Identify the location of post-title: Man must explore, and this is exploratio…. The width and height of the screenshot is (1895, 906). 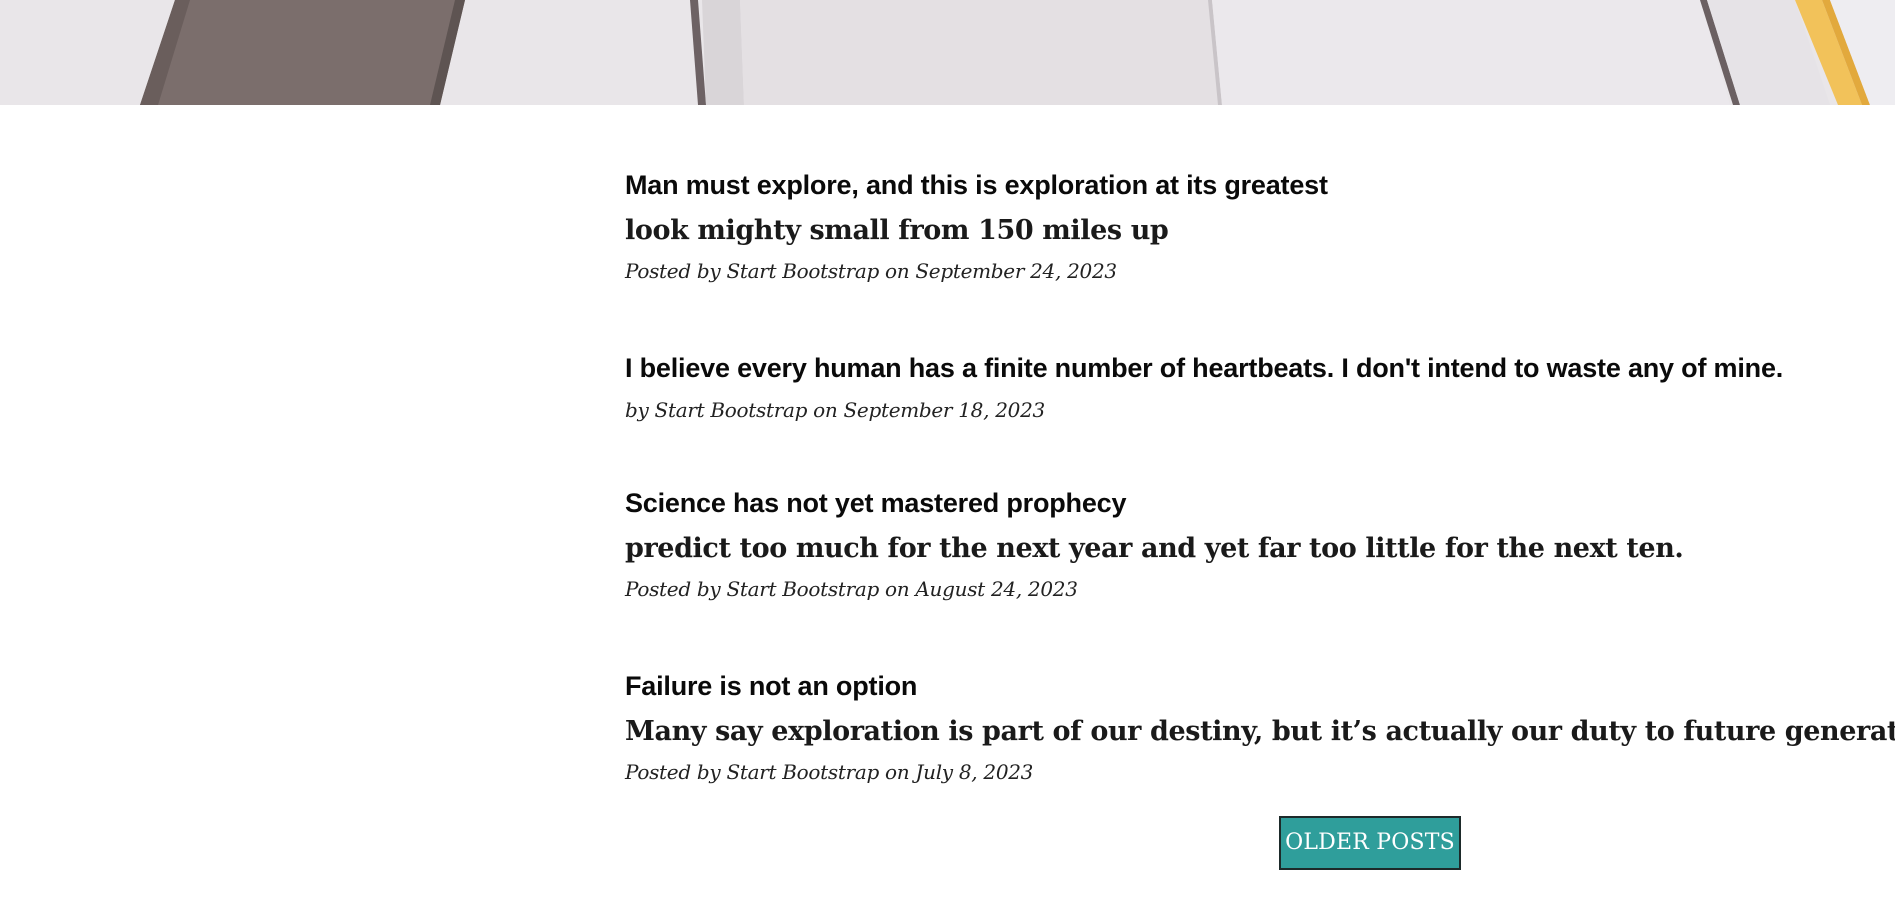
(1255, 185).